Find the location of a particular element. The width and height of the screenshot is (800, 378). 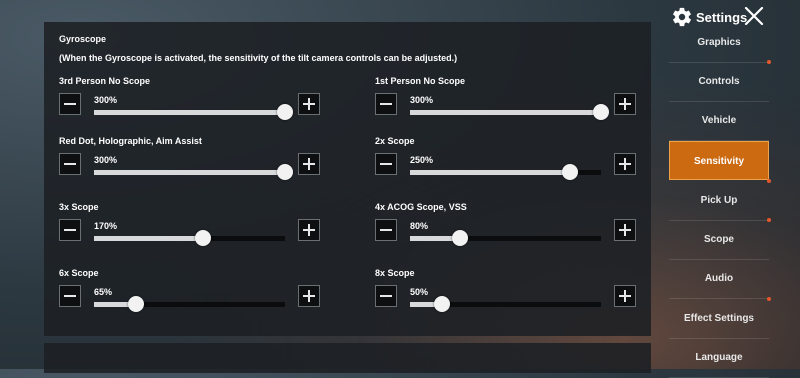

slider-label: 2x Scope is located at coordinates (395, 141).